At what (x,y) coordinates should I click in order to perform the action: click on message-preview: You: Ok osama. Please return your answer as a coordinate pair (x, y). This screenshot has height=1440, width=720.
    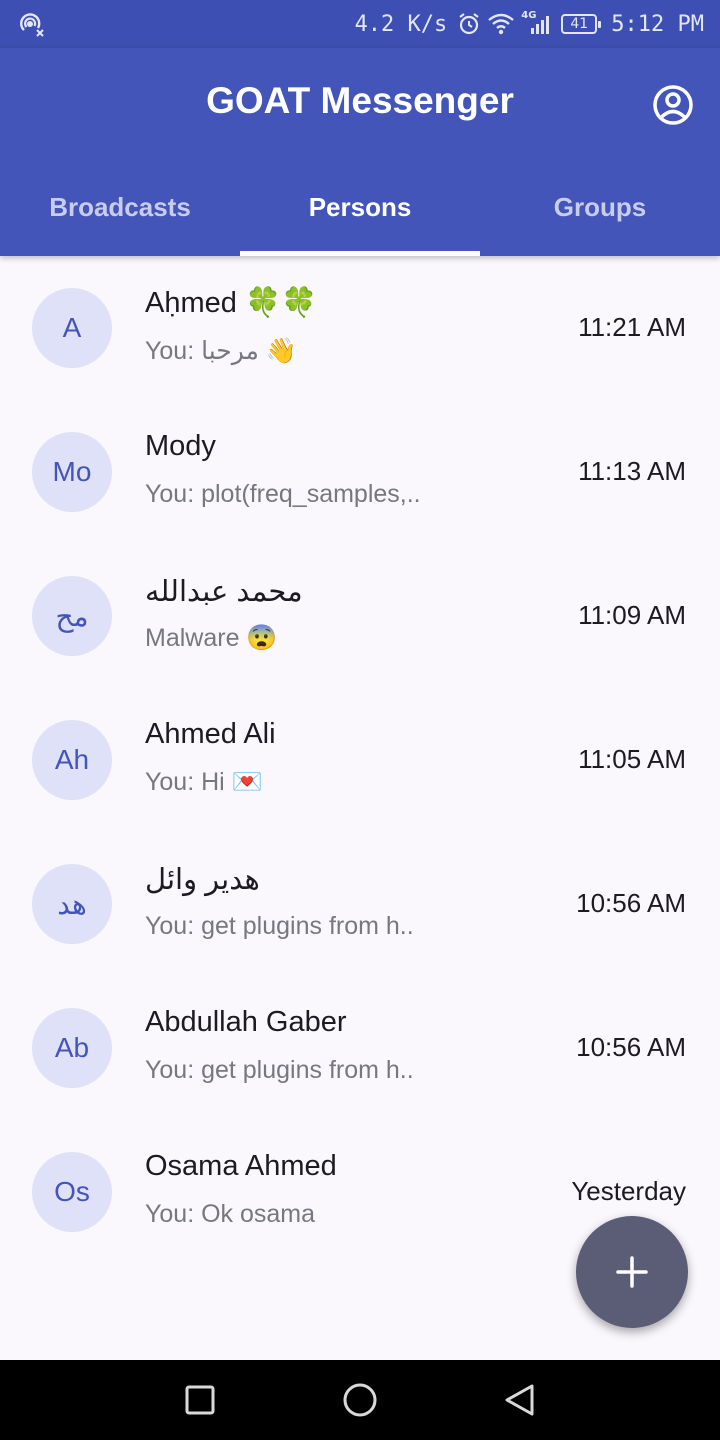
    Looking at the image, I should click on (230, 1214).